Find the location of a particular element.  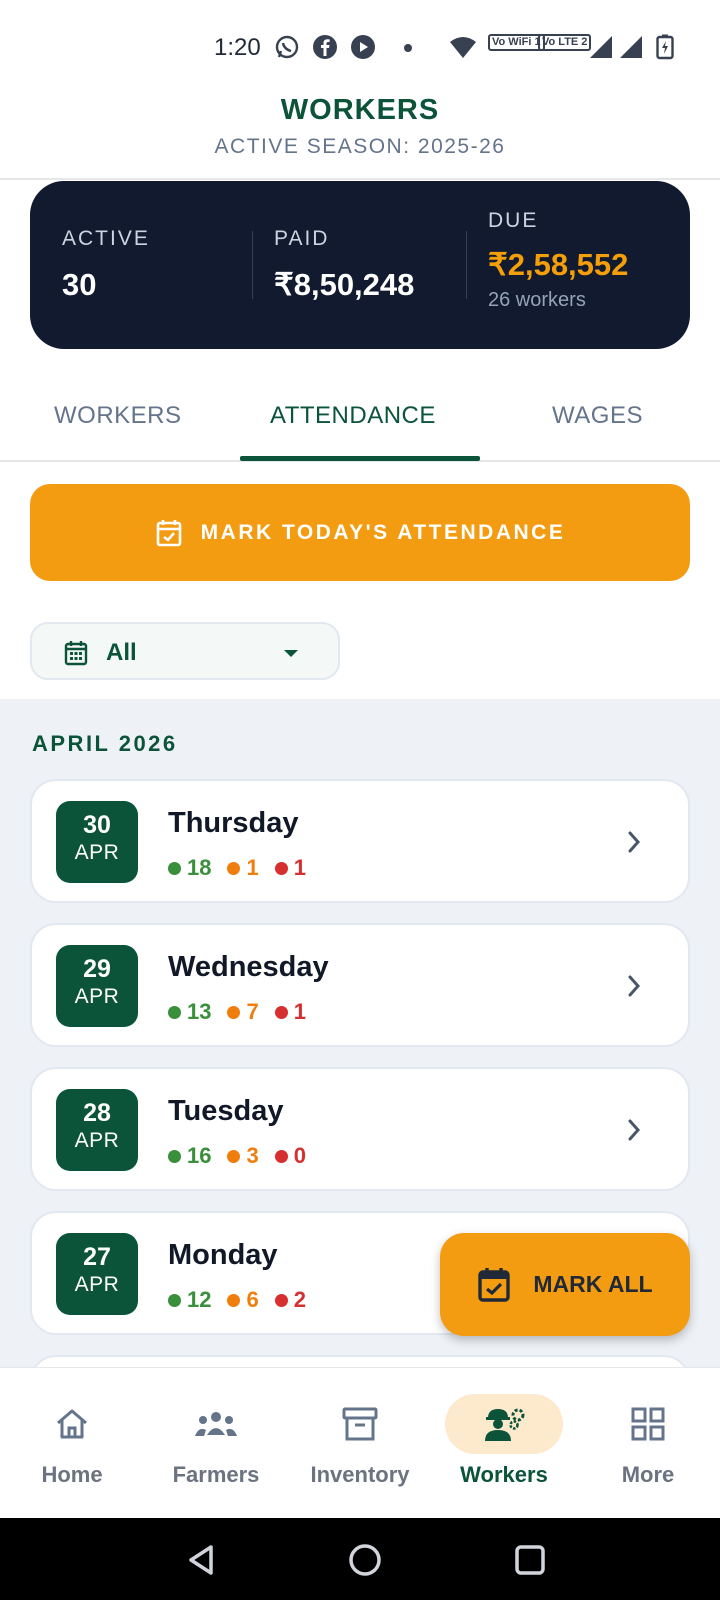

whatsapp-icon is located at coordinates (287, 47).